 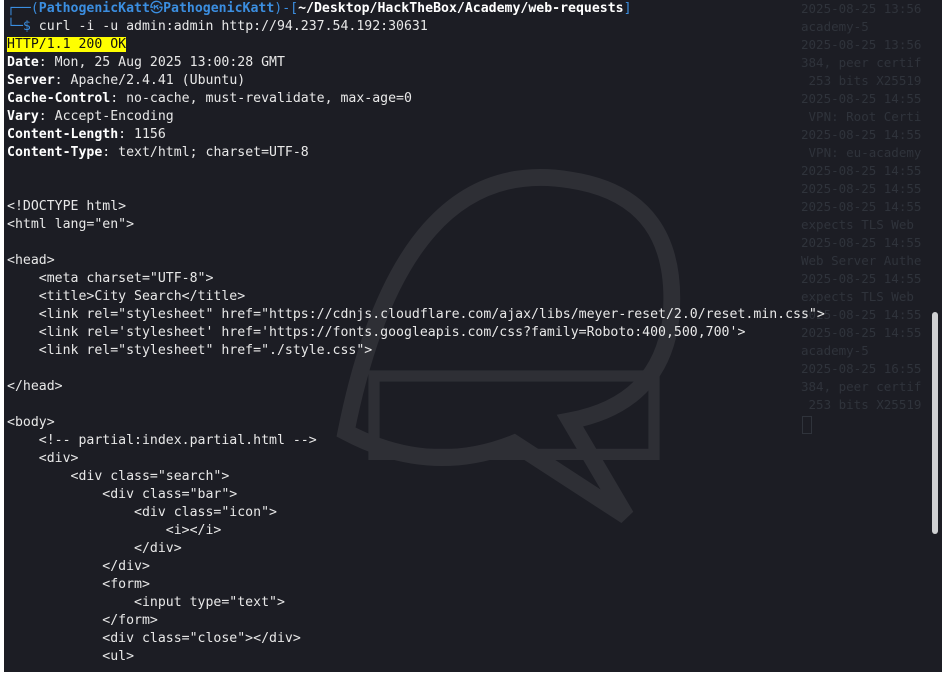 What do you see at coordinates (23, 62) in the screenshot?
I see `header-key: Date` at bounding box center [23, 62].